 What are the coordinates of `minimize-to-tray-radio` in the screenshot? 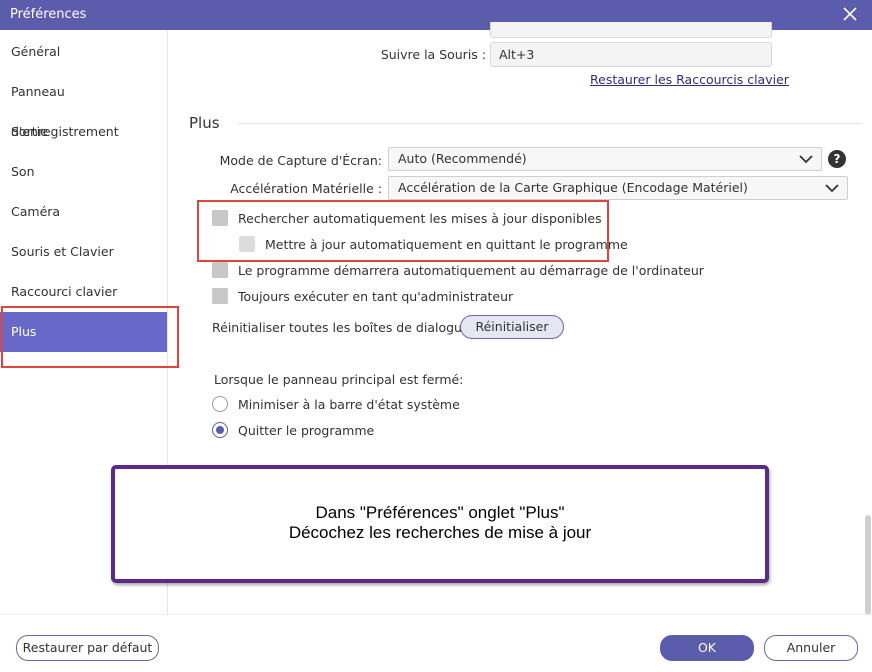 It's located at (220, 404).